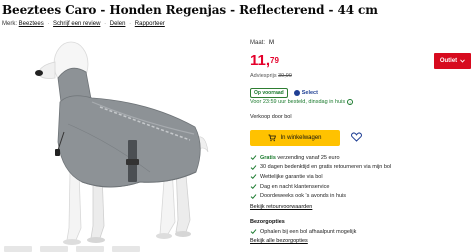 The width and height of the screenshot is (475, 252). I want to click on pickup-option: Ophalen bij een bol afhaalpunt mogelijk, so click(303, 231).